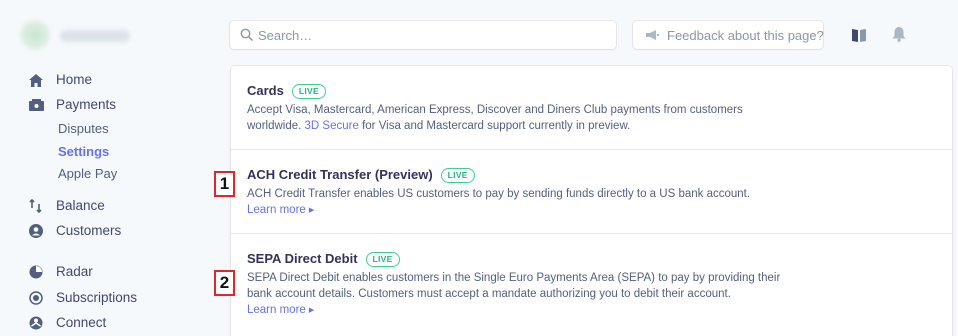  Describe the element at coordinates (224, 184) in the screenshot. I see `callout-marker-1: 1` at that location.